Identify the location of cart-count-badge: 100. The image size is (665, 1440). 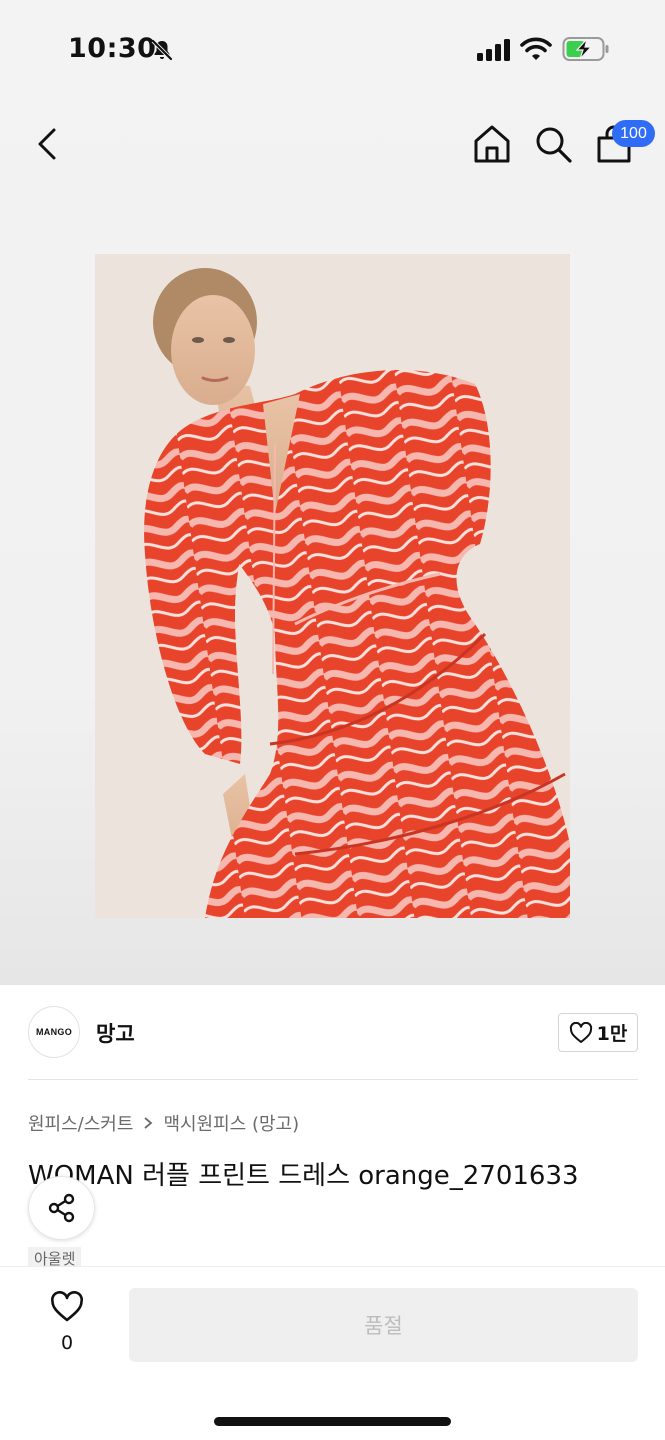
(633, 133).